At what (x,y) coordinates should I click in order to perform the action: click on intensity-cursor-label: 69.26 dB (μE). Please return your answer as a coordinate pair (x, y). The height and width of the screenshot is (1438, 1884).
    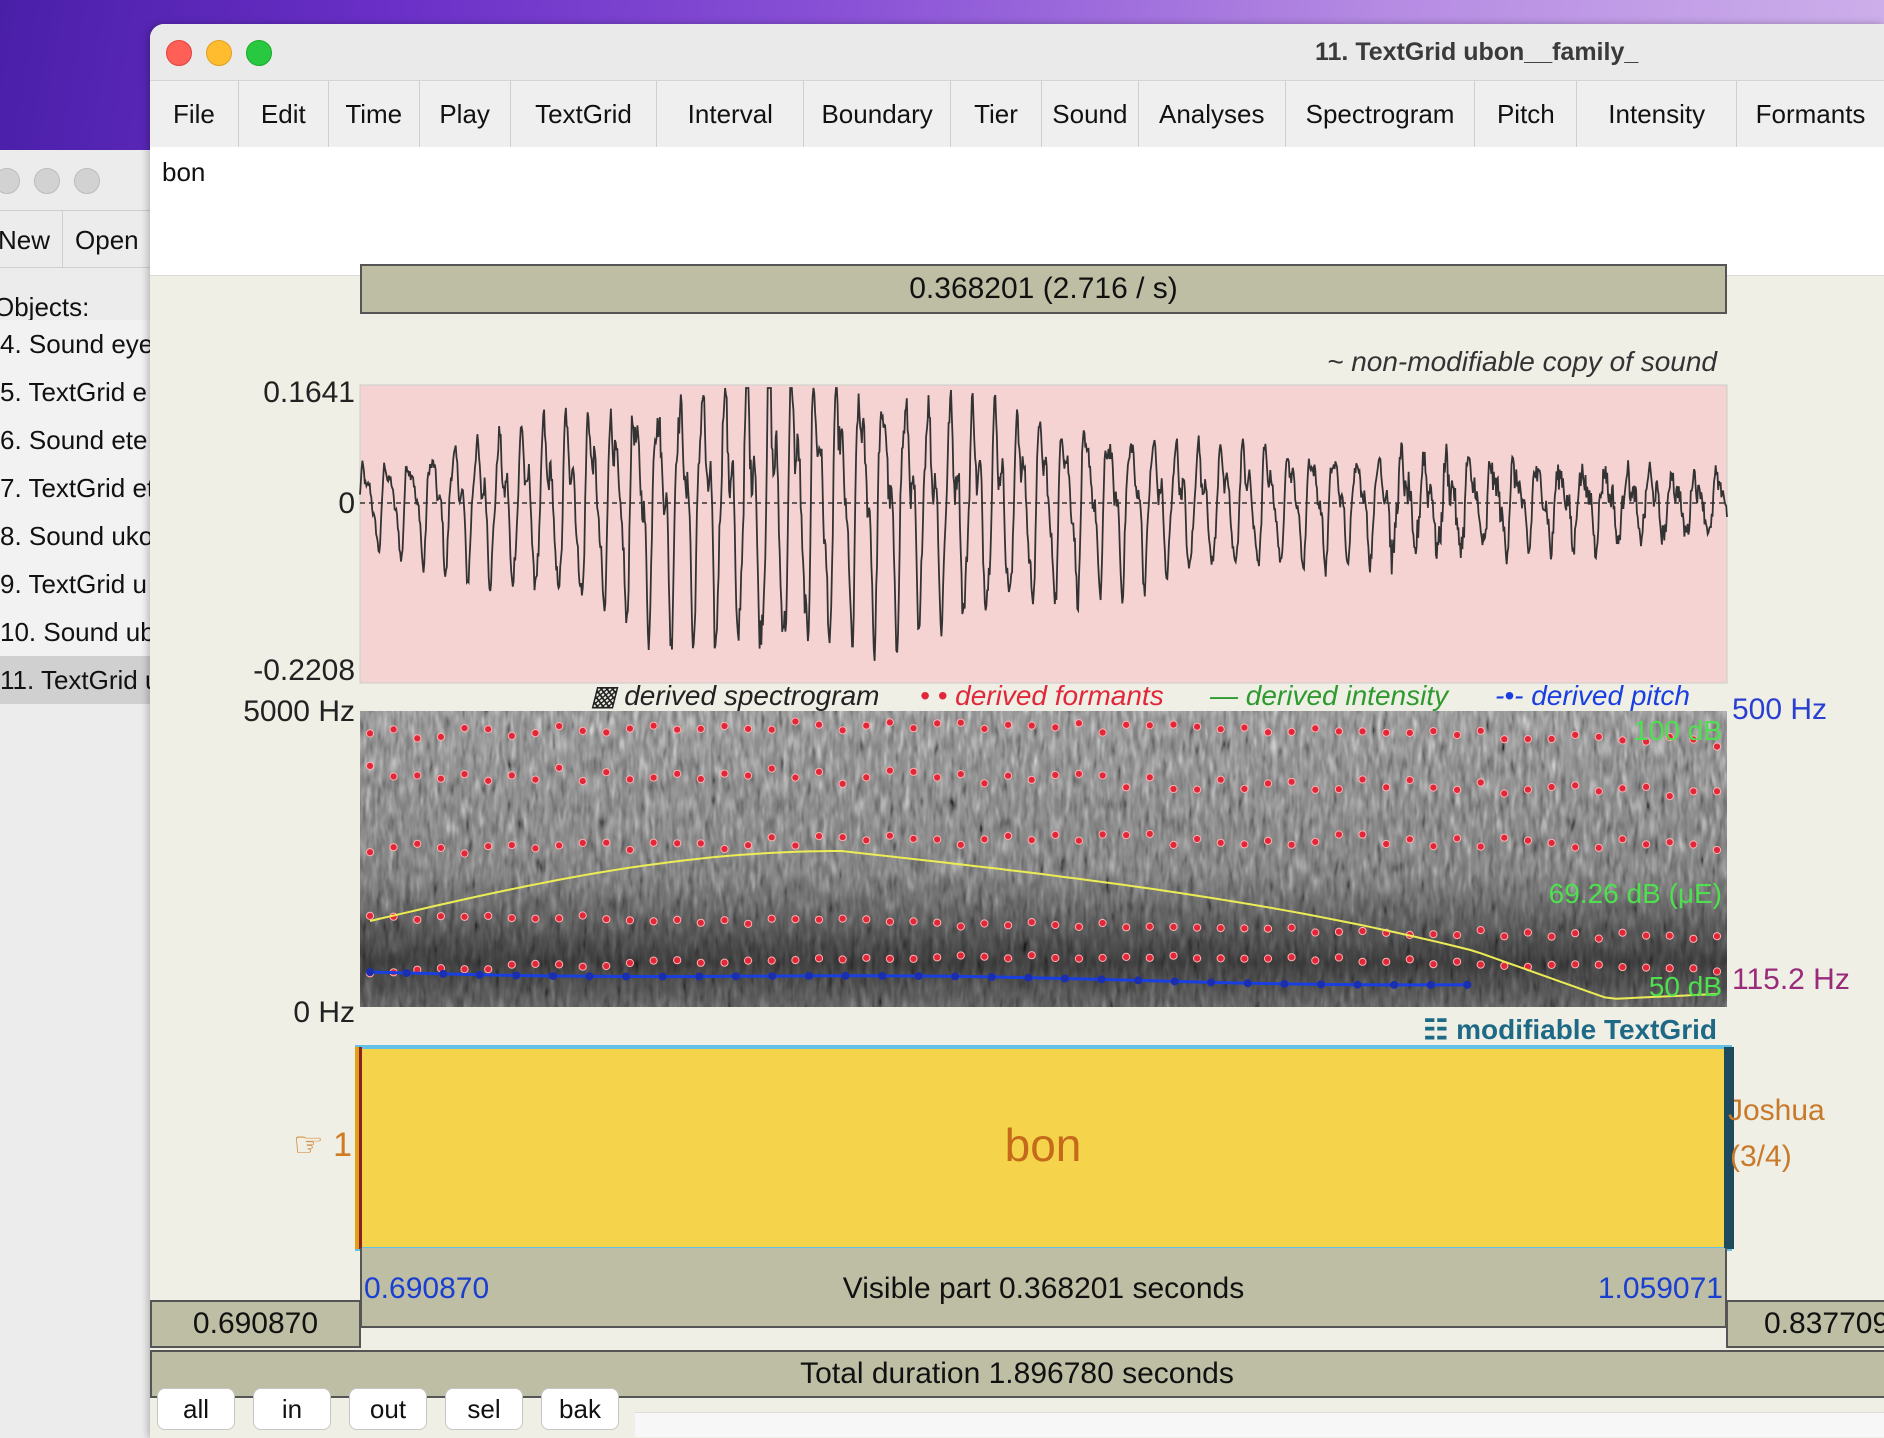
    Looking at the image, I should click on (1635, 893).